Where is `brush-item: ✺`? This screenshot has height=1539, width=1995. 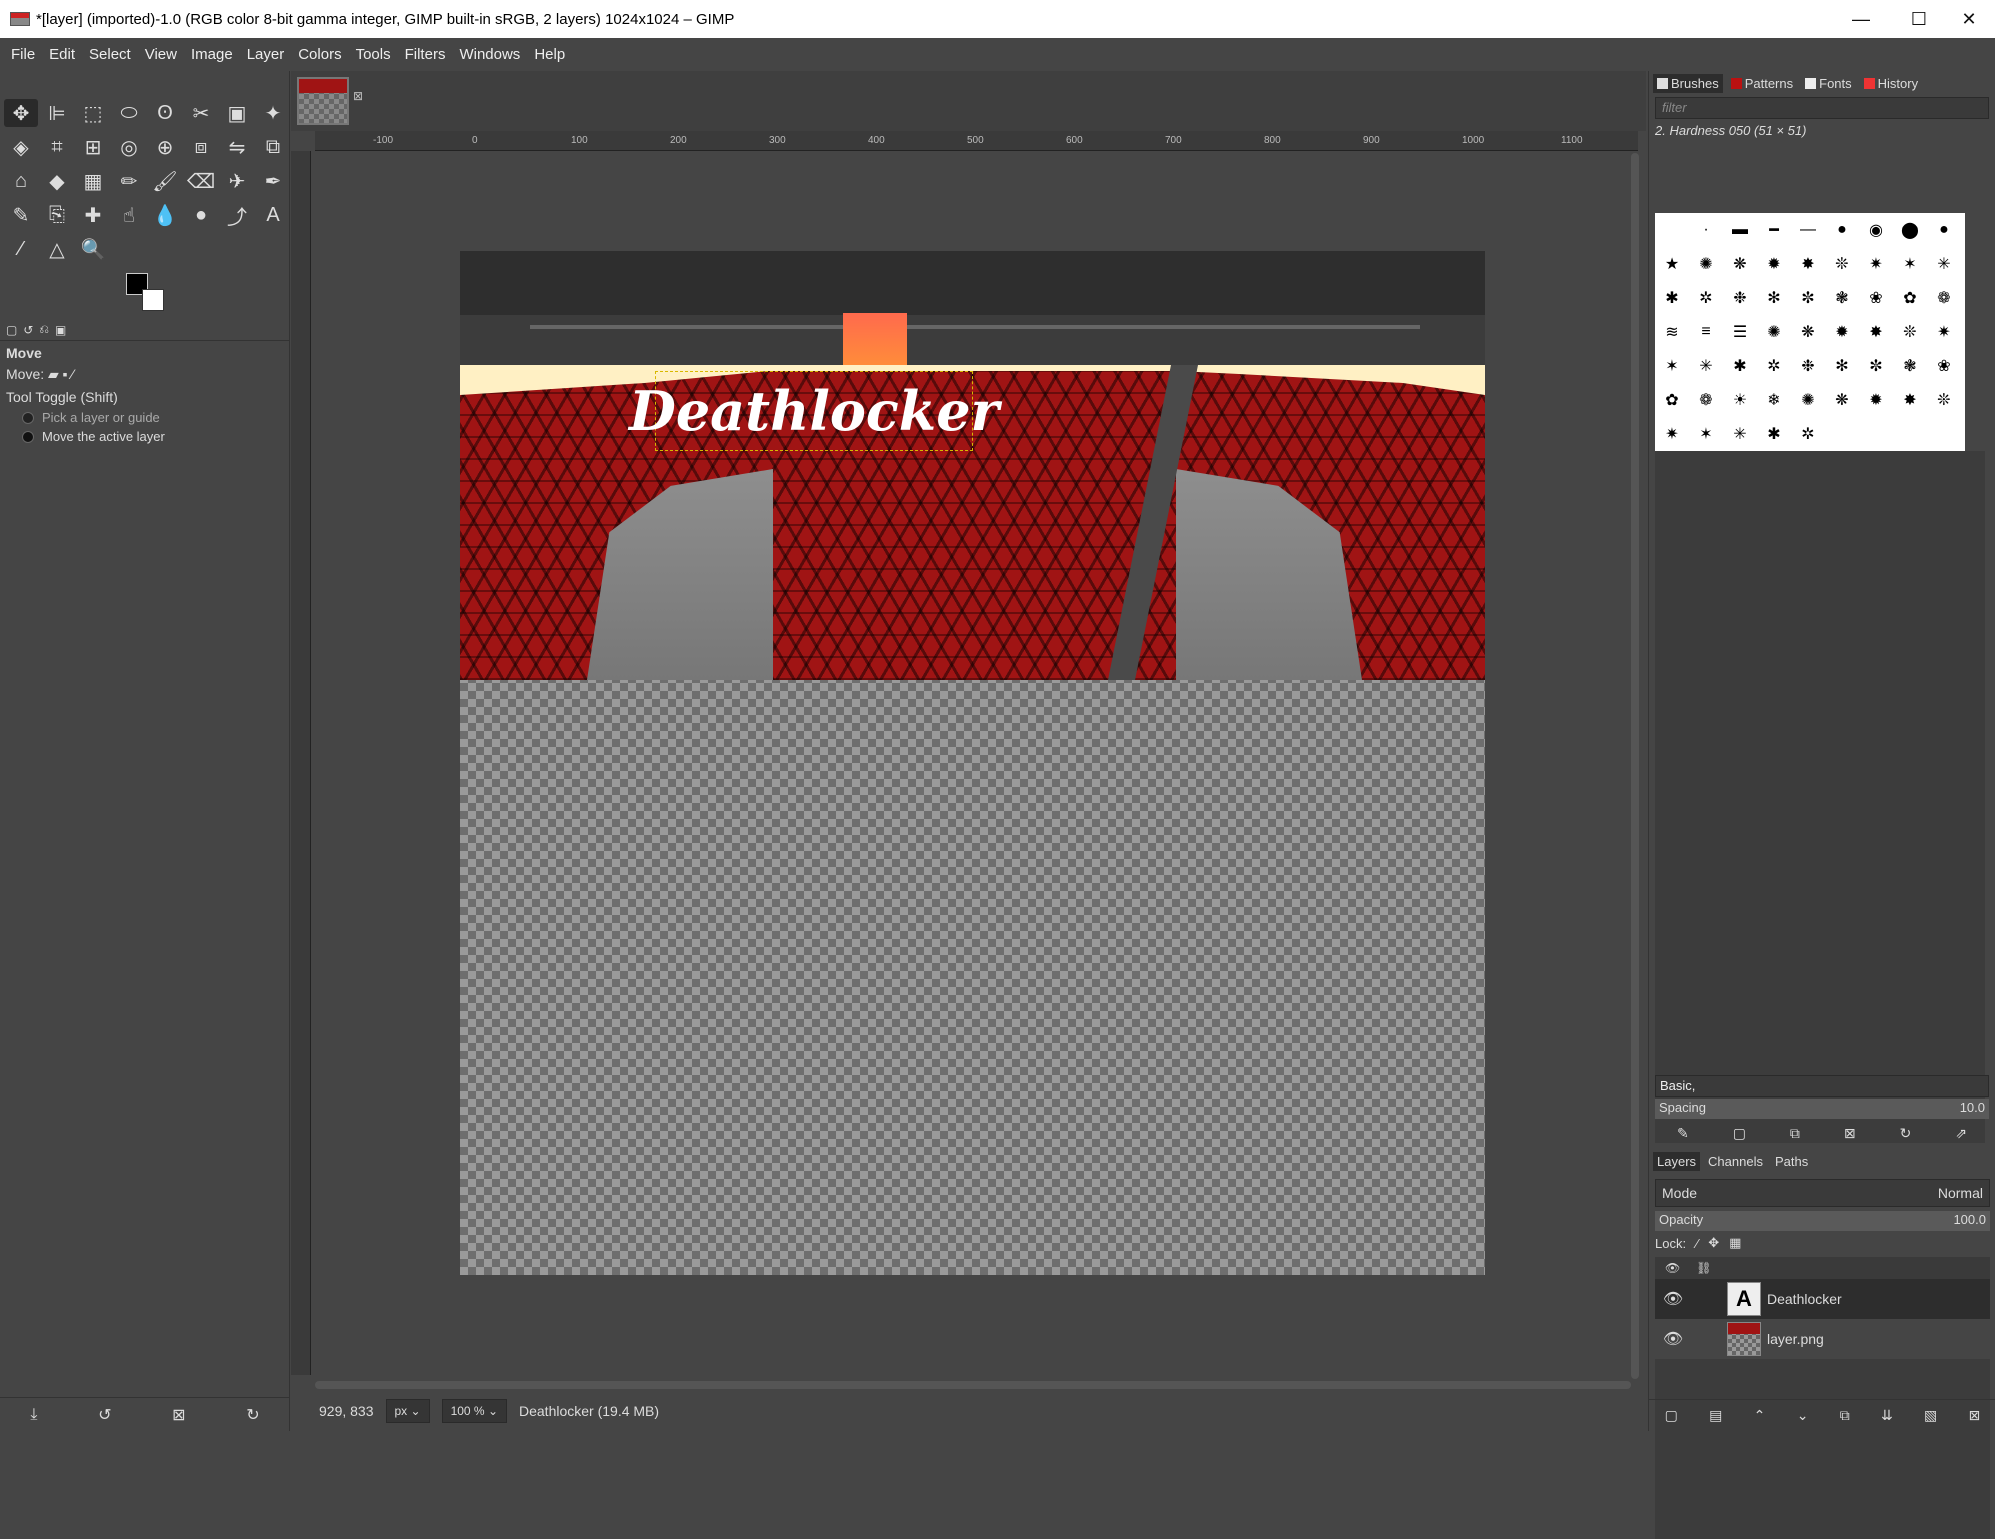 brush-item: ✺ is located at coordinates (1808, 400).